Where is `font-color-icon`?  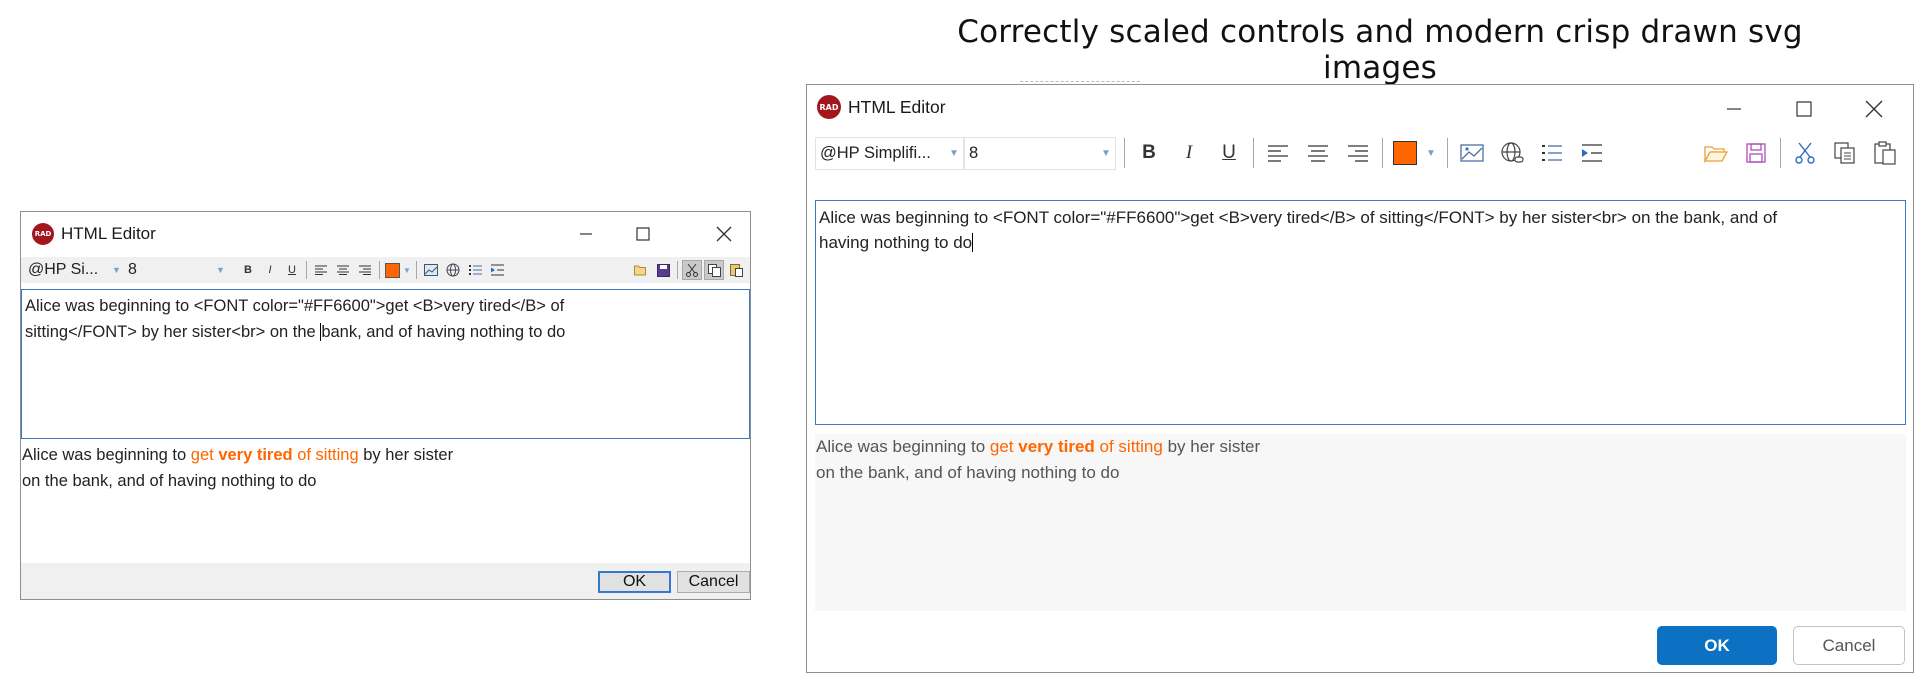 font-color-icon is located at coordinates (392, 270).